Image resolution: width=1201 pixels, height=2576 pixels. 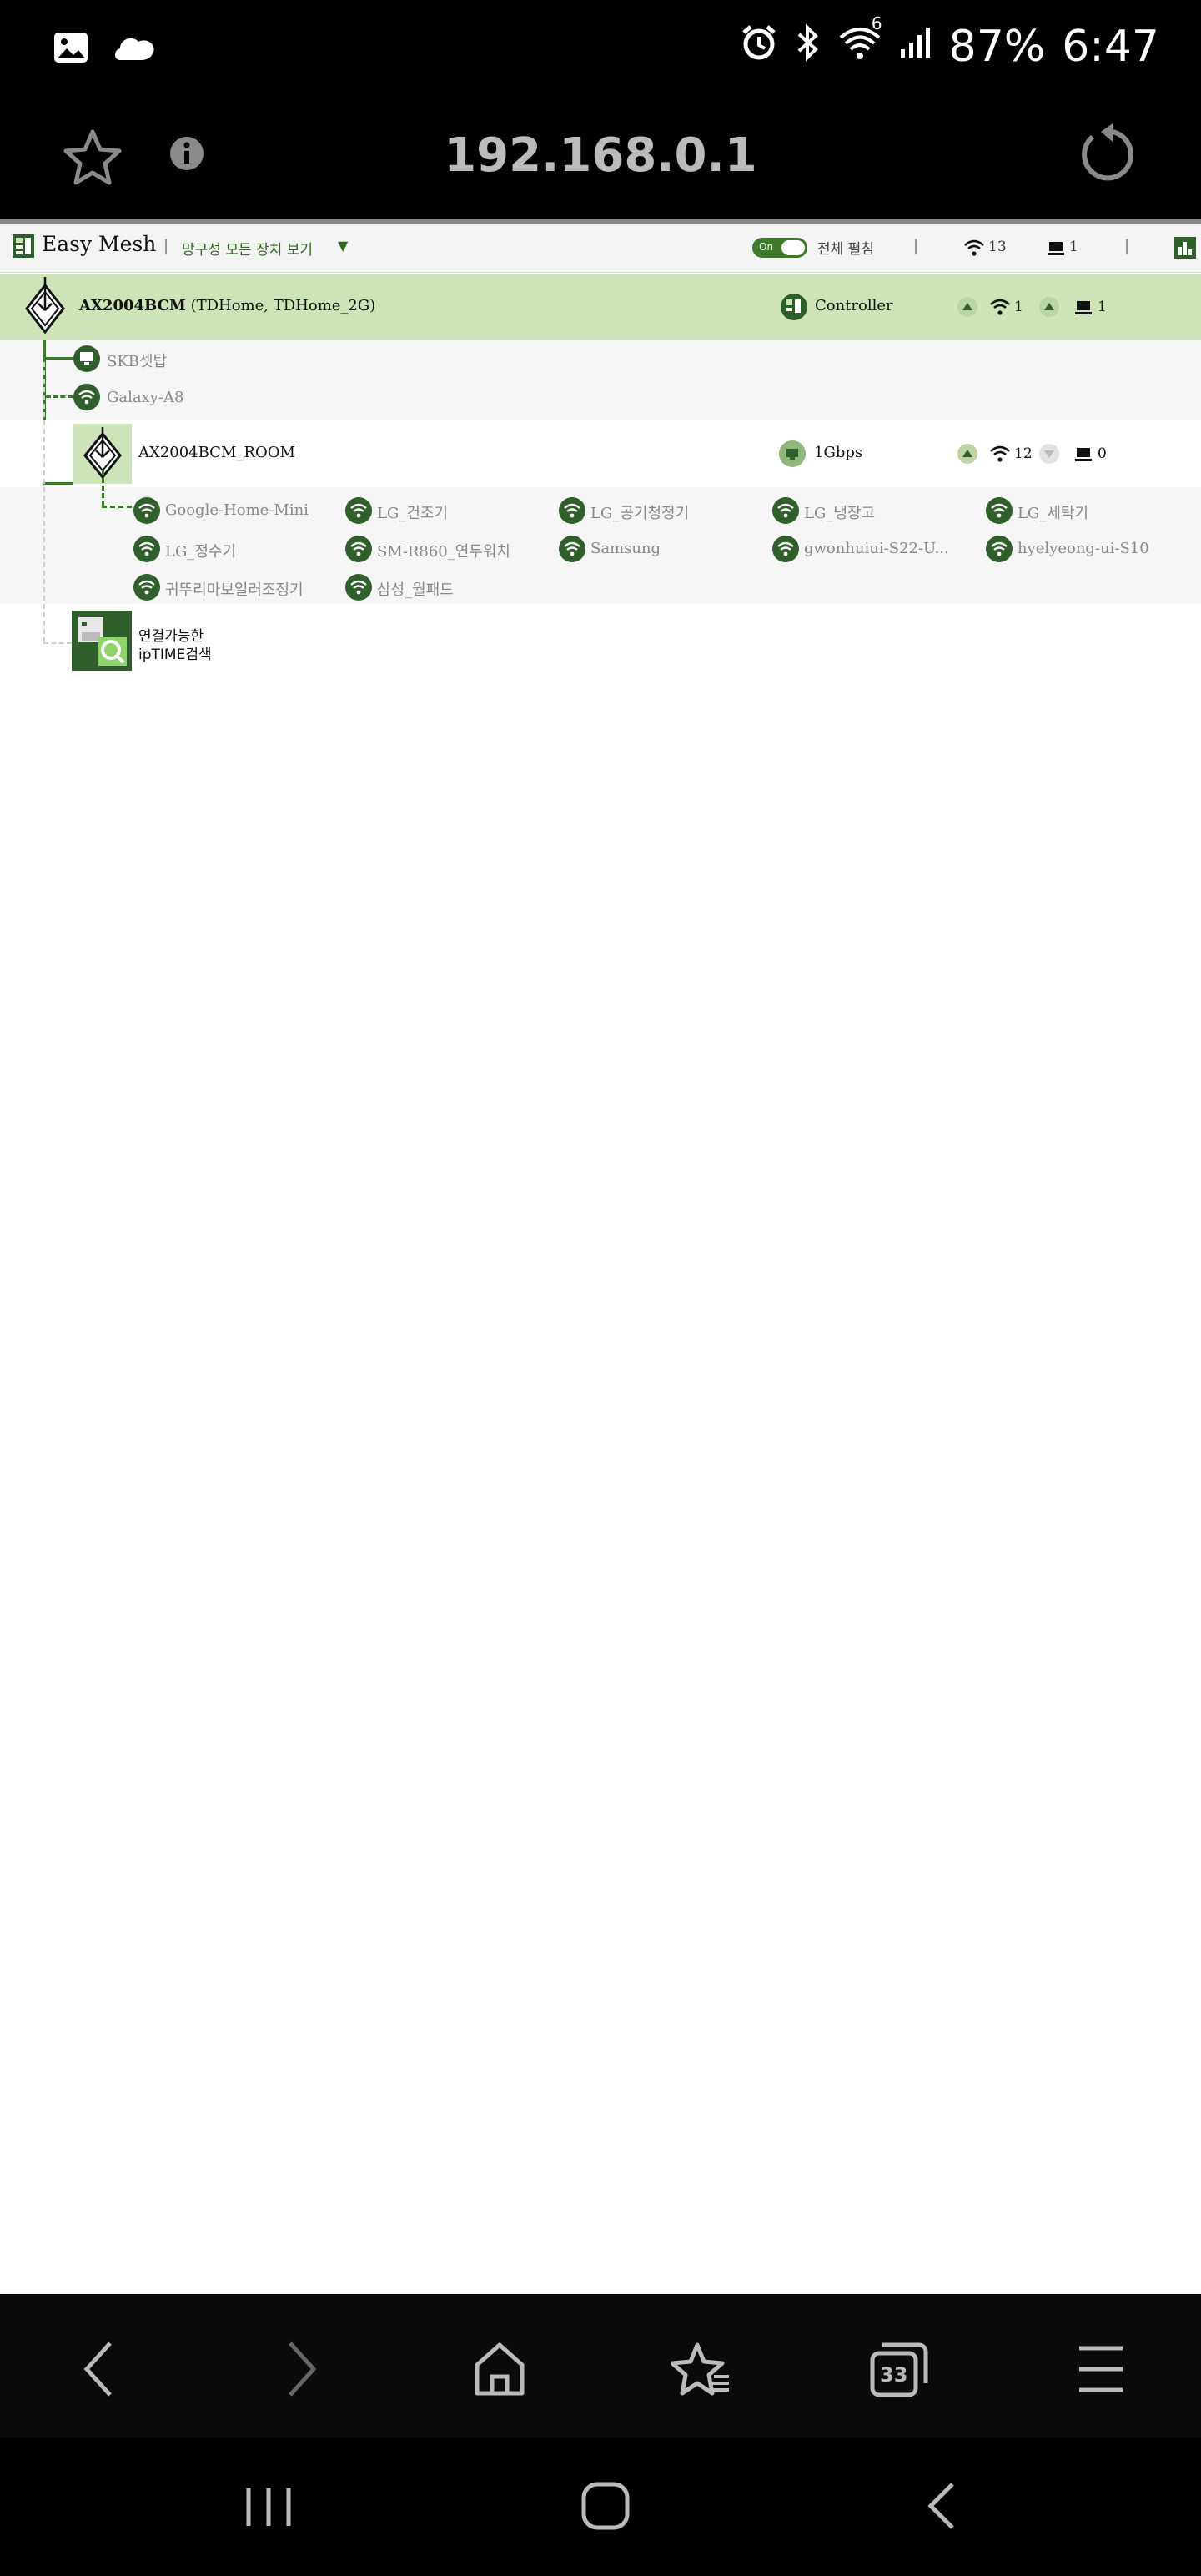 What do you see at coordinates (133, 305) in the screenshot?
I see `controller-model: AX2004BCM` at bounding box center [133, 305].